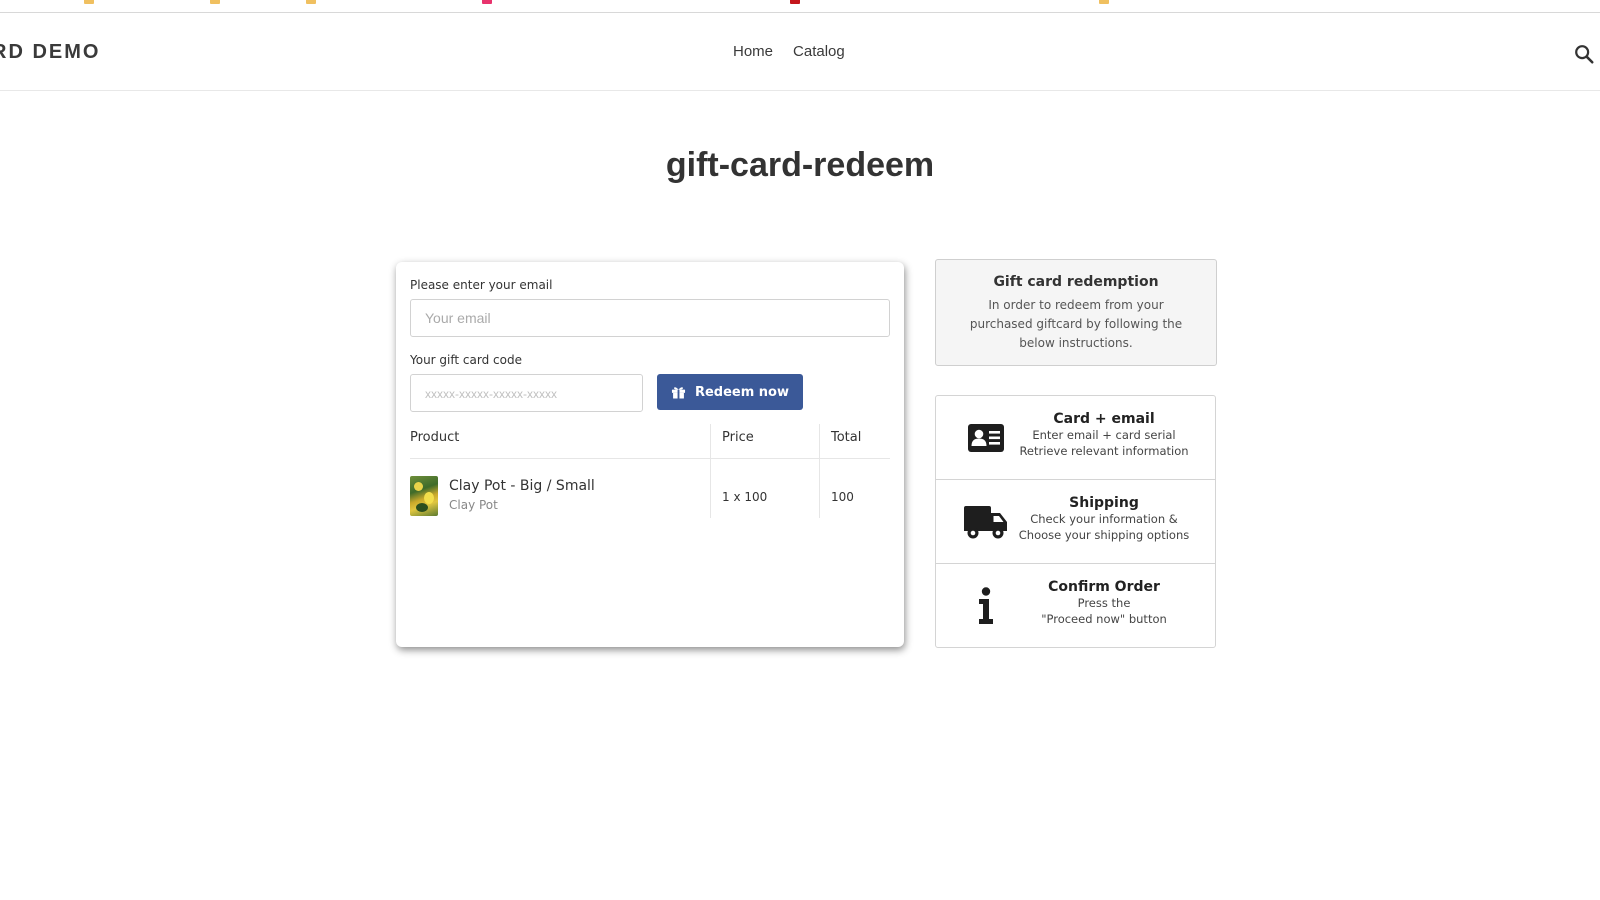 The width and height of the screenshot is (1600, 900). What do you see at coordinates (424, 496) in the screenshot?
I see `product-thumbnail` at bounding box center [424, 496].